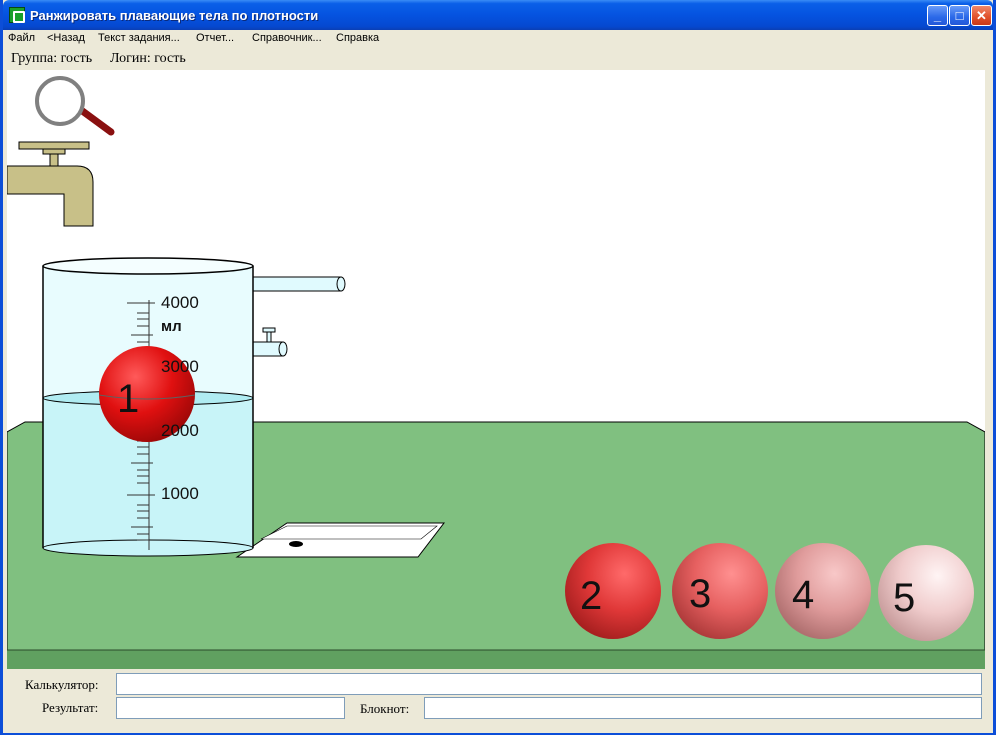  What do you see at coordinates (52, 58) in the screenshot?
I see `group-label: Группа: гость` at bounding box center [52, 58].